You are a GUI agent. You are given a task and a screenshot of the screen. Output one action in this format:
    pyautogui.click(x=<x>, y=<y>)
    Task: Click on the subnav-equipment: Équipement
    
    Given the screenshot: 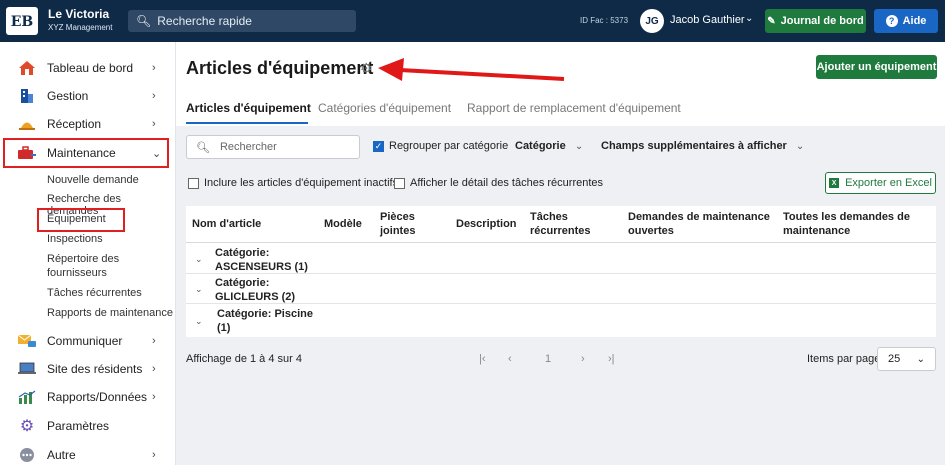 What is the action you would take?
    pyautogui.click(x=76, y=219)
    